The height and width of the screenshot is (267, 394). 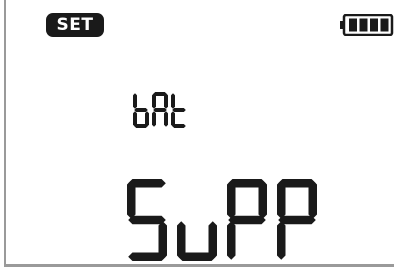 I want to click on display-line-2-segments, so click(x=222, y=220).